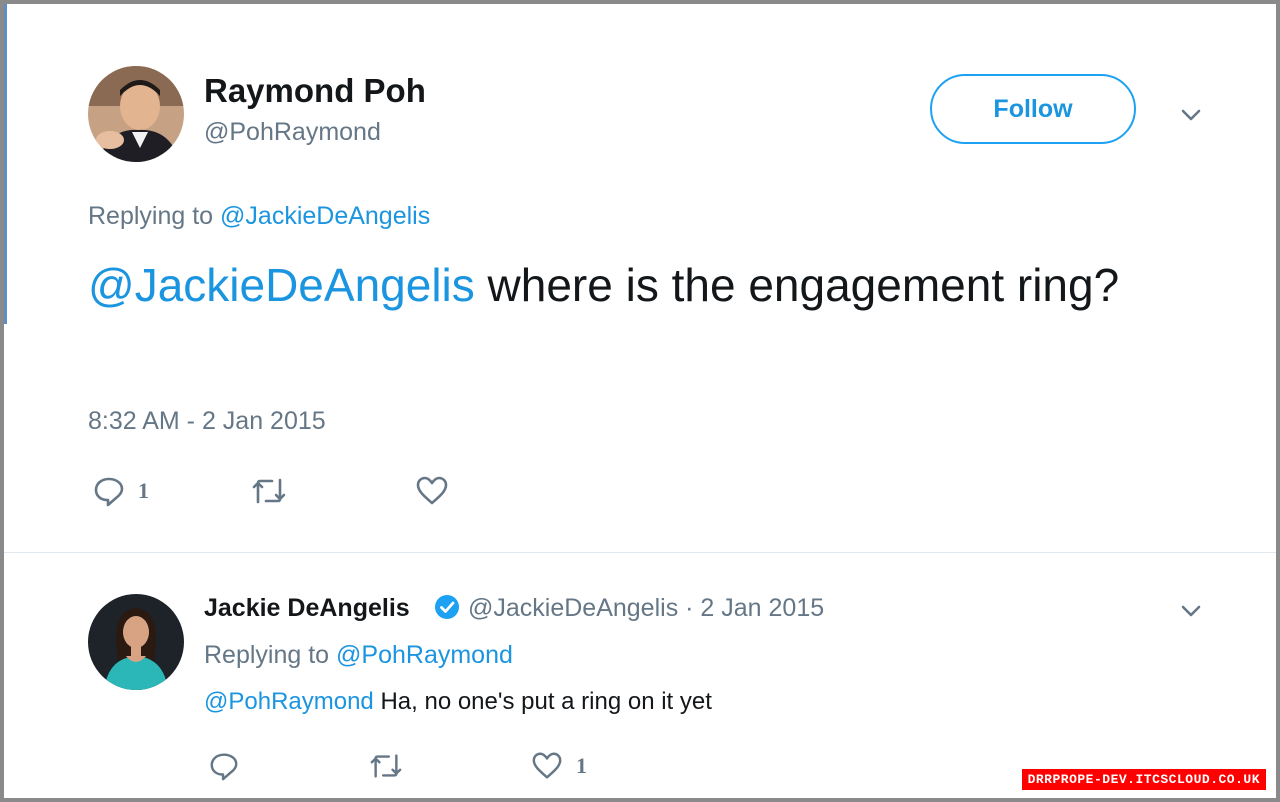 The height and width of the screenshot is (802, 1280). What do you see at coordinates (315, 91) in the screenshot?
I see `author-name: Raymond Poh` at bounding box center [315, 91].